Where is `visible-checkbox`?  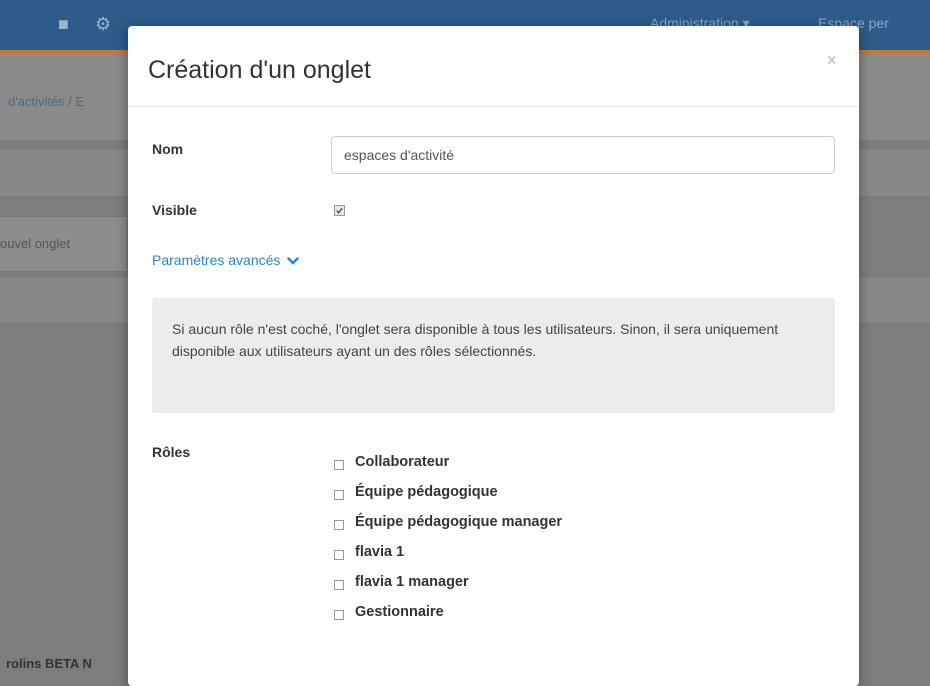
visible-checkbox is located at coordinates (339, 210).